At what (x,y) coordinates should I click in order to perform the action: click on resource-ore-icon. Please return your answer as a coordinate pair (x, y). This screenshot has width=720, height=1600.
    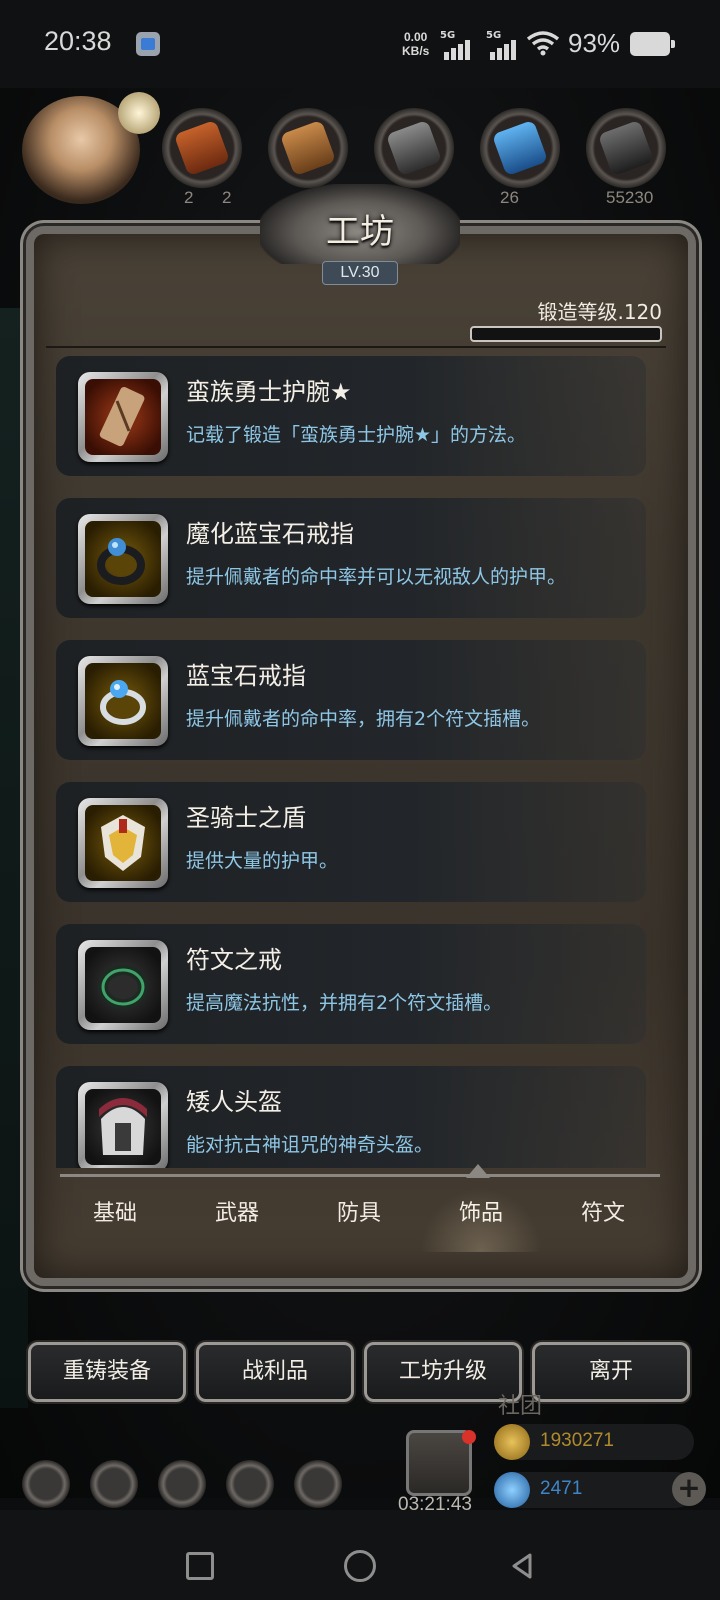
    Looking at the image, I should click on (202, 148).